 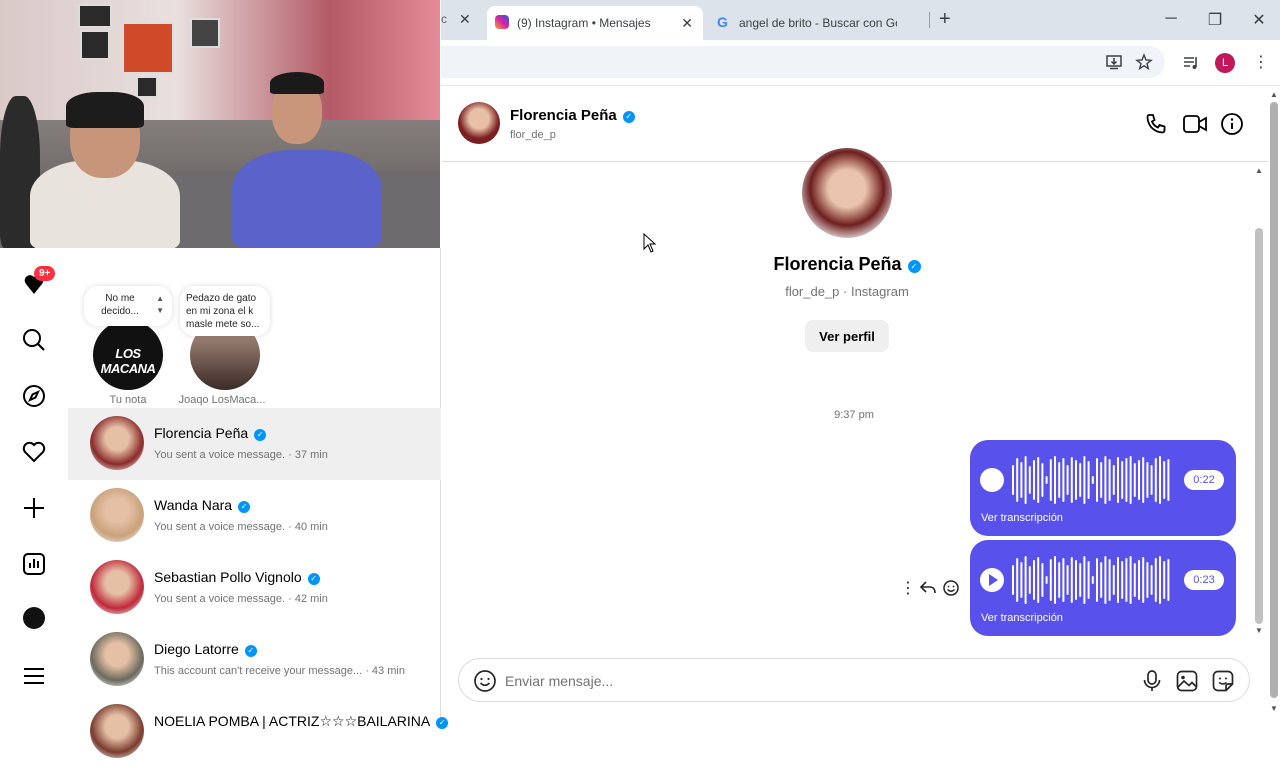 What do you see at coordinates (1215, 20) in the screenshot?
I see `restore-button: ❐` at bounding box center [1215, 20].